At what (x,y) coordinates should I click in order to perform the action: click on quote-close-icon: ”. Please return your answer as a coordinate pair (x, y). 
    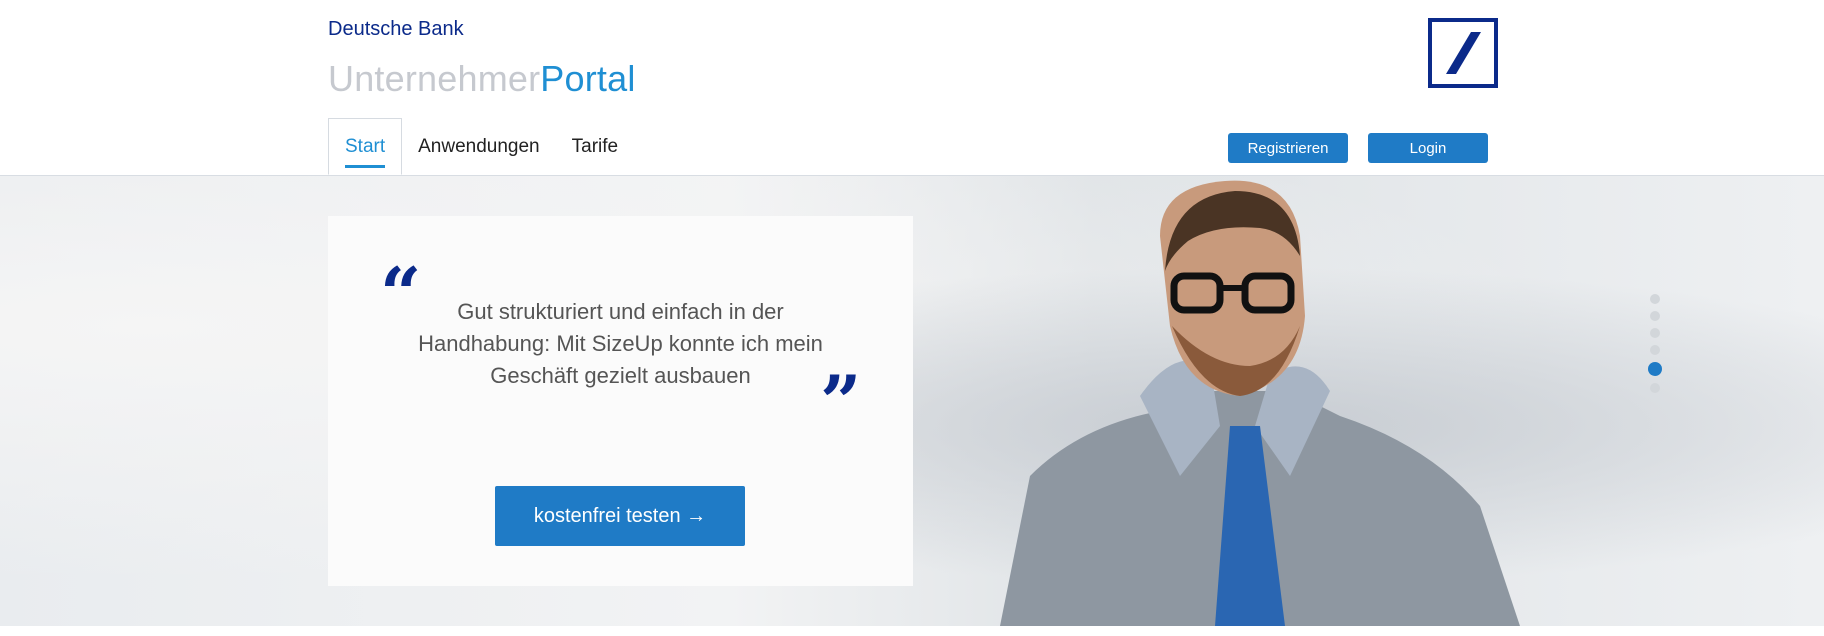
    Looking at the image, I should click on (841, 401).